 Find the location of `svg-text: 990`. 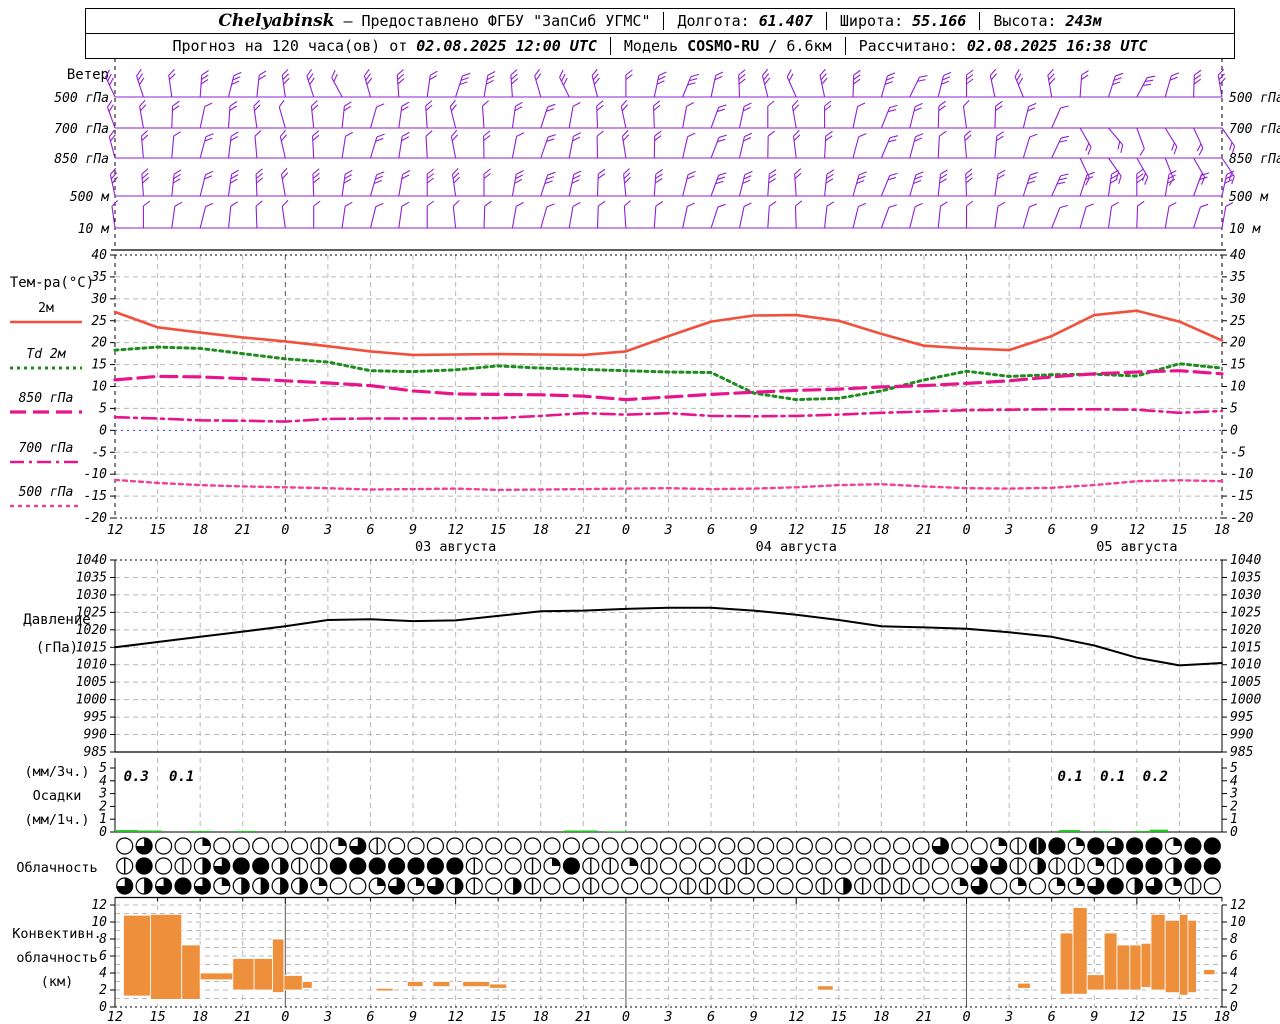

svg-text: 990 is located at coordinates (1242, 735).